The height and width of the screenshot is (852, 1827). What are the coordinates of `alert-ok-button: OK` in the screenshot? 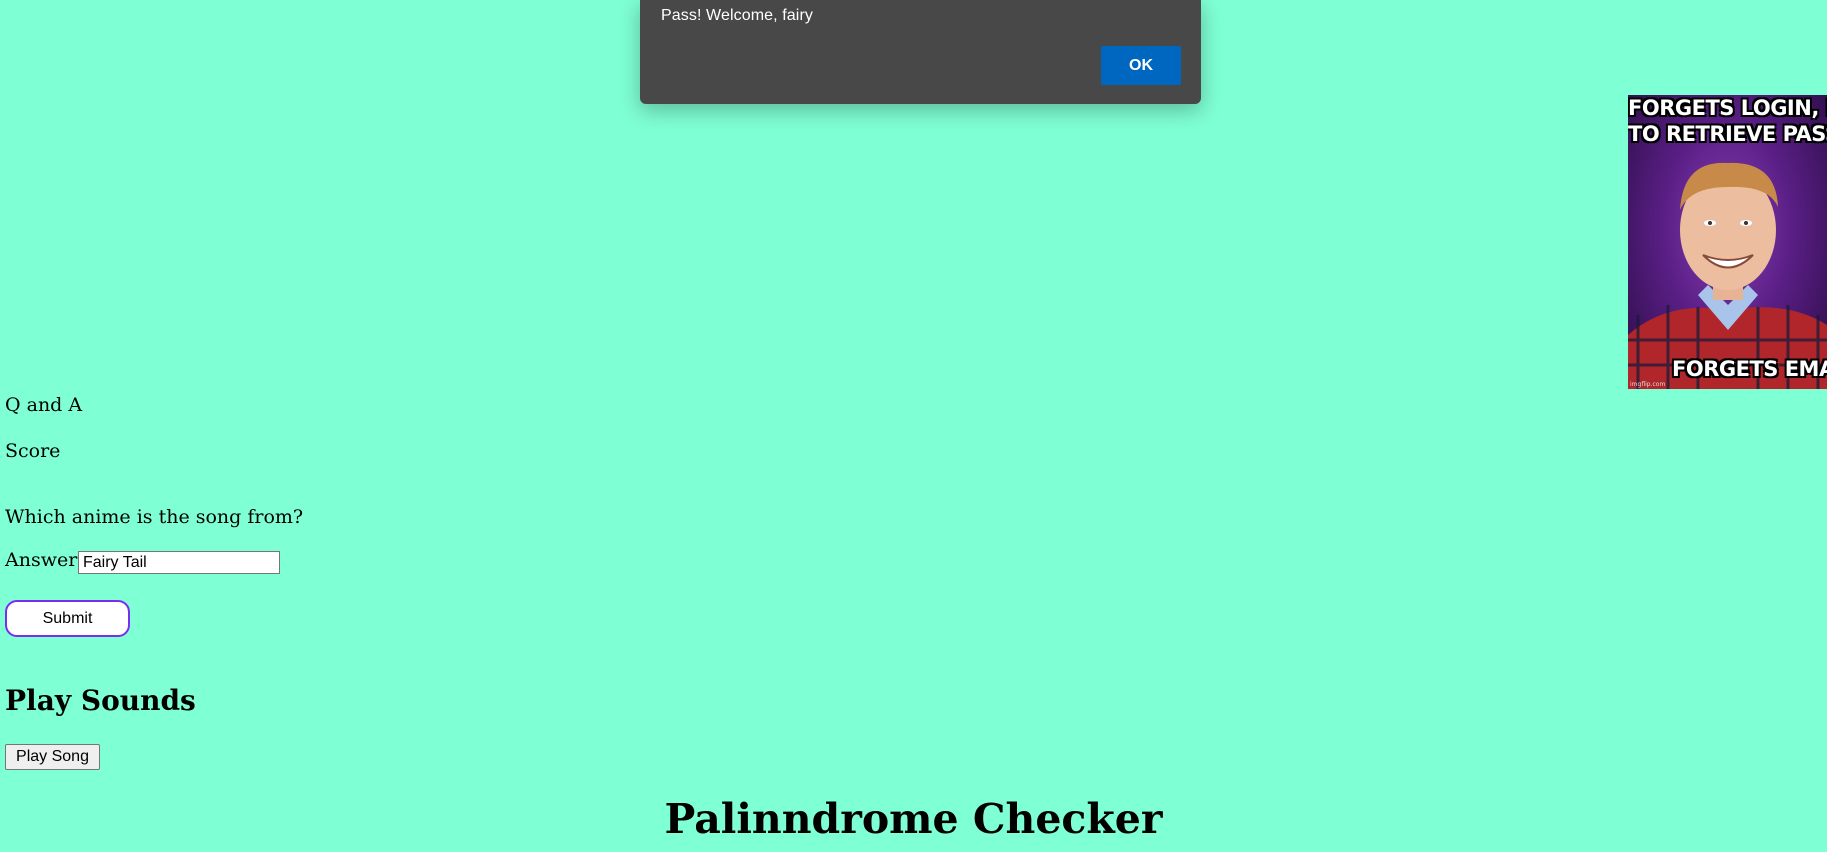 It's located at (1141, 65).